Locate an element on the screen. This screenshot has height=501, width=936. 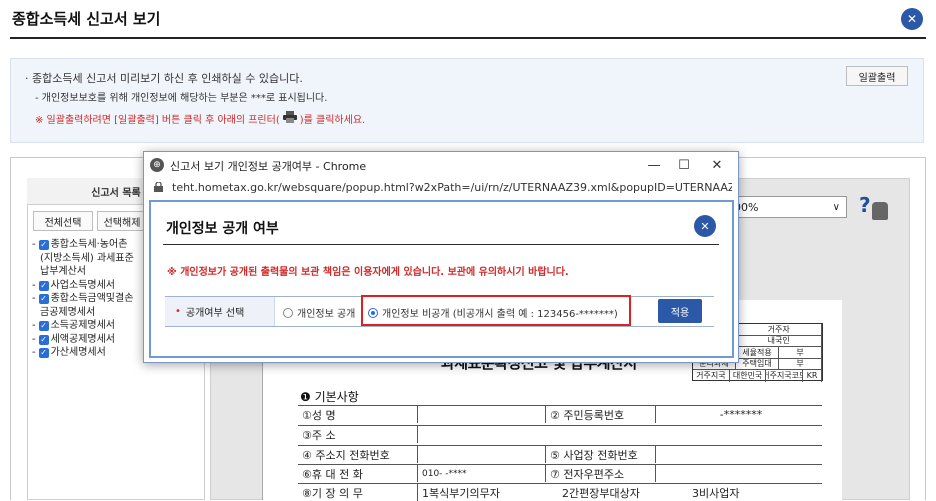
selection-highlight is located at coordinates (496, 310).